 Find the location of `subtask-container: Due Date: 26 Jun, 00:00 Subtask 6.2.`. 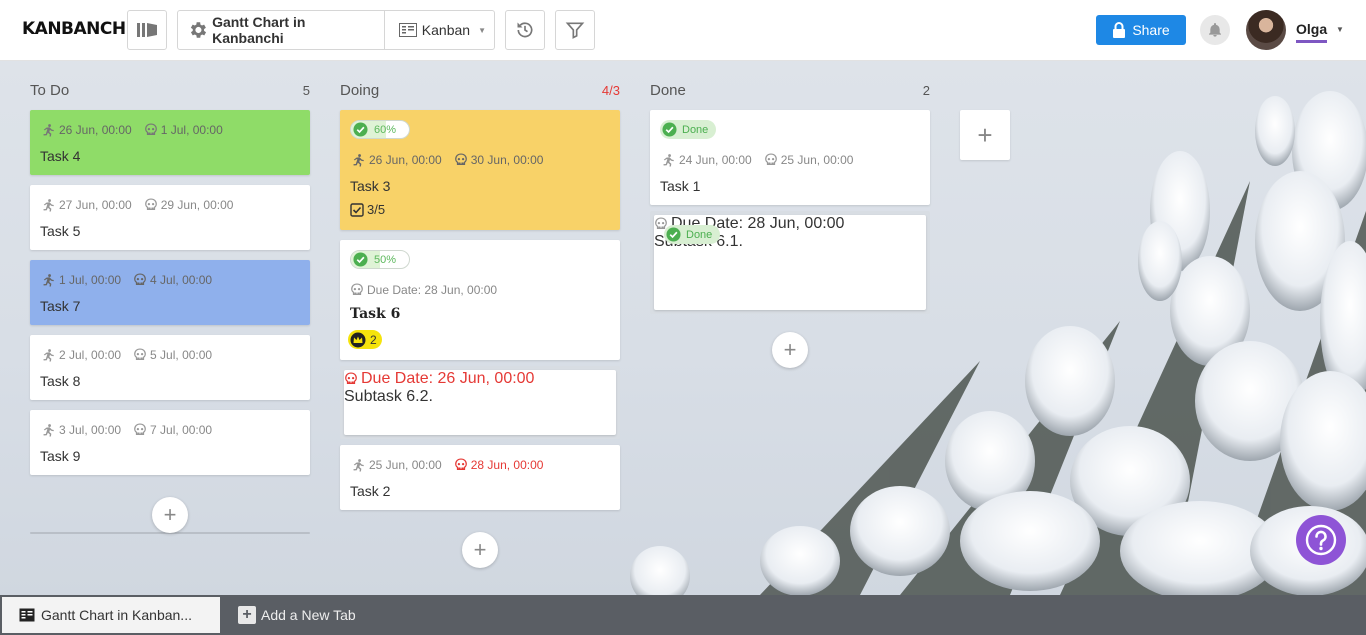

subtask-container: Due Date: 26 Jun, 00:00 Subtask 6.2. is located at coordinates (480, 402).